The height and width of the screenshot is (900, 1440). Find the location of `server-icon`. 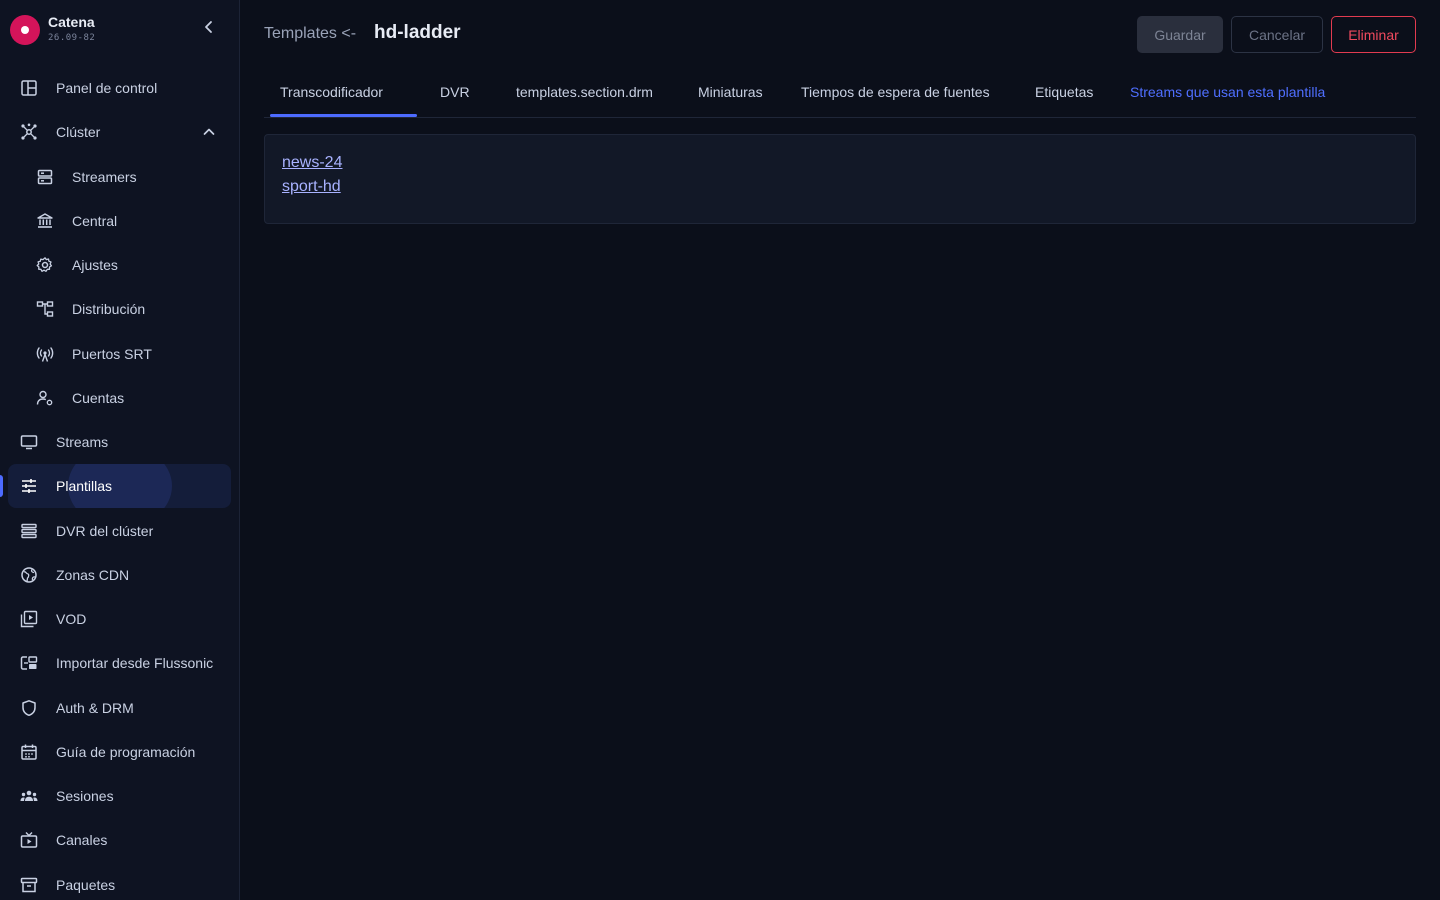

server-icon is located at coordinates (45, 177).